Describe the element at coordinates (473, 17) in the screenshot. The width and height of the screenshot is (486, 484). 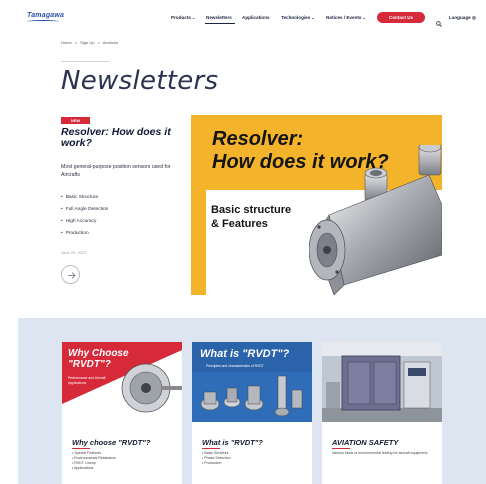
I see `globe-icon: ◎` at that location.